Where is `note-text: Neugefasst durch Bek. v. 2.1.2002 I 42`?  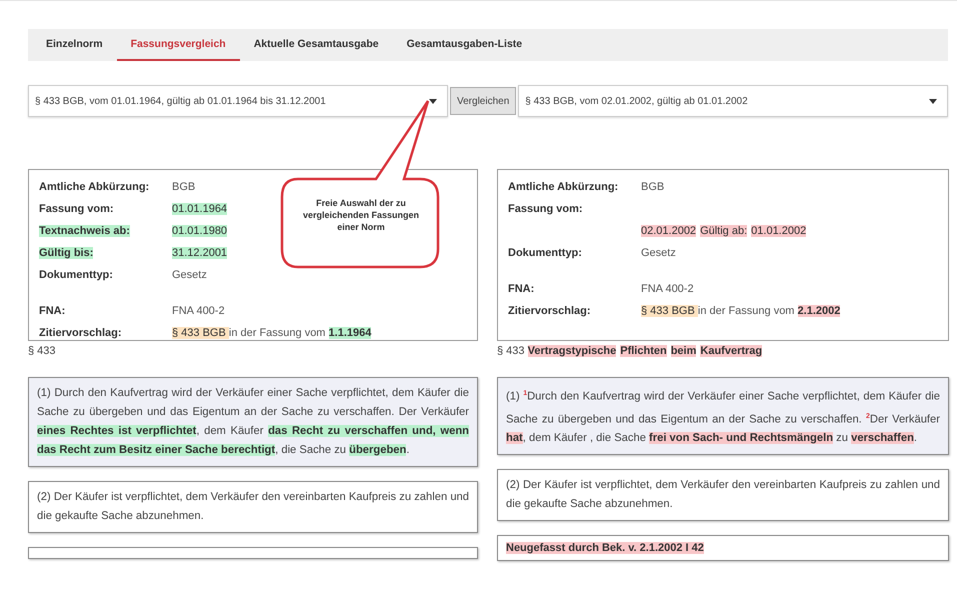
note-text: Neugefasst durch Bek. v. 2.1.2002 I 42 is located at coordinates (605, 548).